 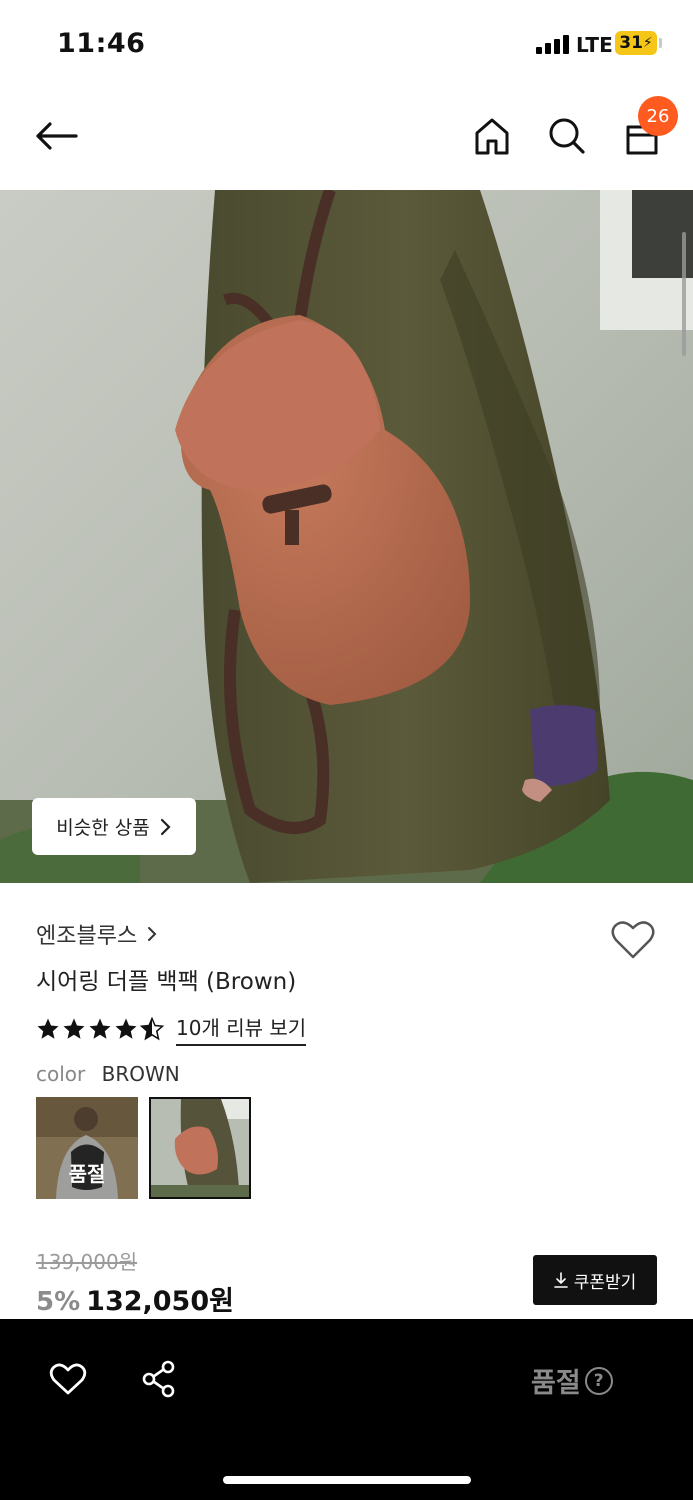 I want to click on download-icon, so click(x=560, y=1280).